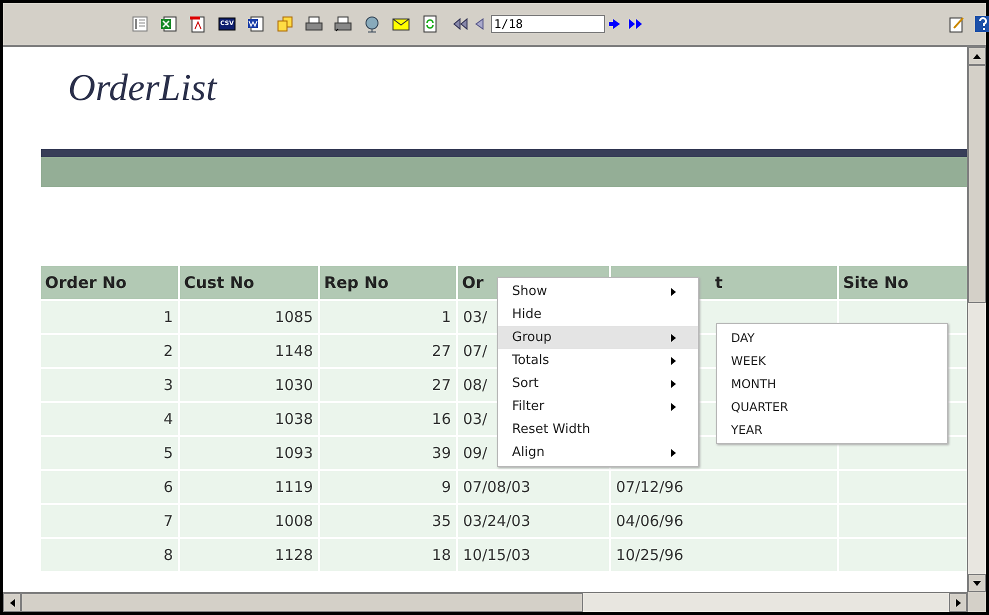 This screenshot has width=989, height=615. I want to click on table-cell: 07/08/03, so click(533, 487).